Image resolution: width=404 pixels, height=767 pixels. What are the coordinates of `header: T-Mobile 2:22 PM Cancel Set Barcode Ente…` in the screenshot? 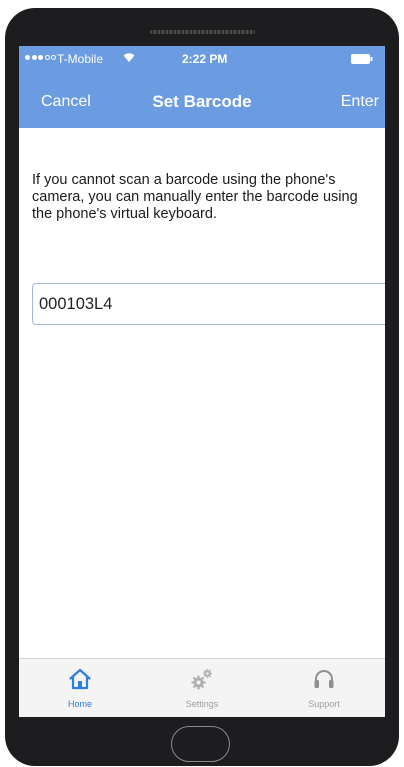 It's located at (202, 87).